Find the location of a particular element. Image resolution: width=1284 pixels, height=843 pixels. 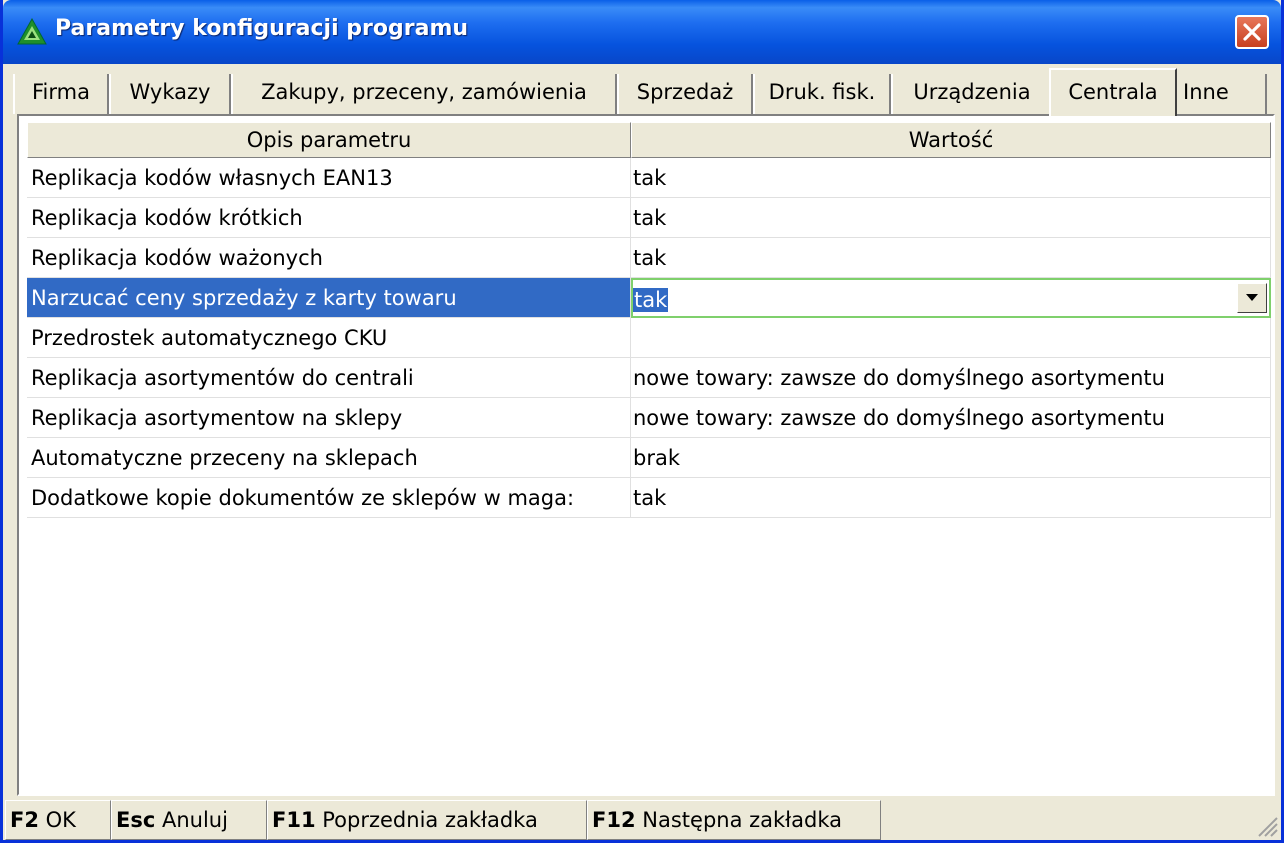

parameter-description: Replikacja kodów krótkich is located at coordinates (329, 218).